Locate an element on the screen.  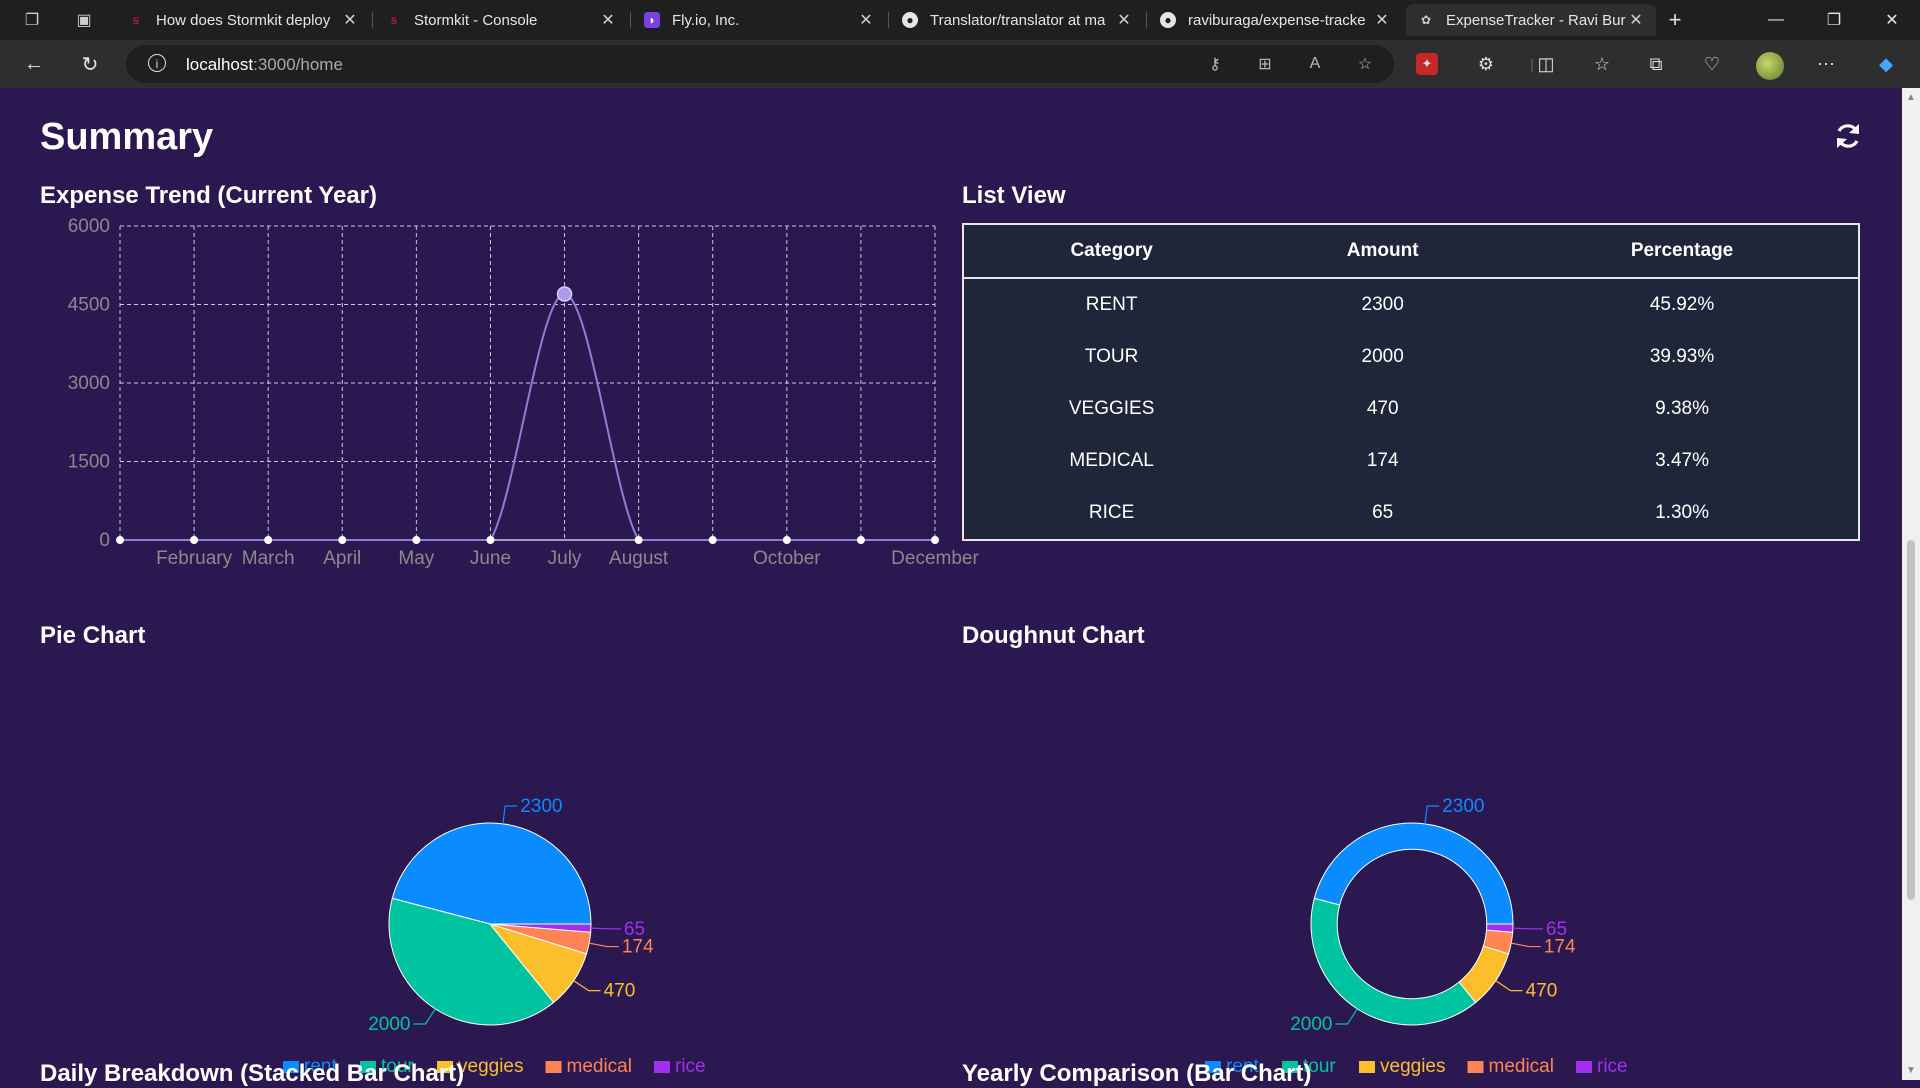
table-cell: 174 is located at coordinates (1382, 460).